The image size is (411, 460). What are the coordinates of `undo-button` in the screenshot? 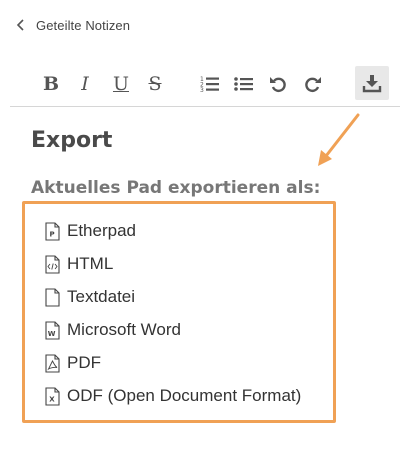 It's located at (278, 84).